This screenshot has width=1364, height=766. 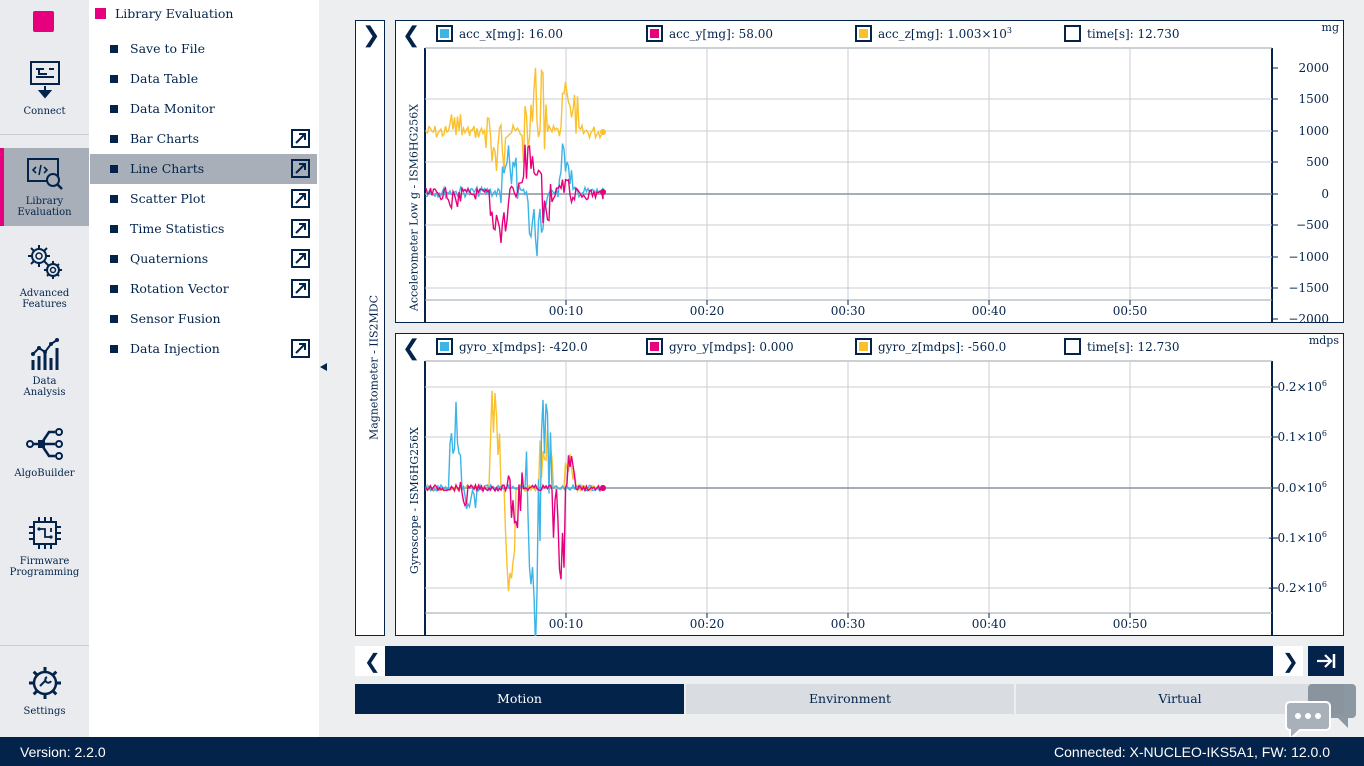 I want to click on connection-status: Connected: X-NUCLEO-IKS5A1, FW: 12.0.0, so click(x=1192, y=752).